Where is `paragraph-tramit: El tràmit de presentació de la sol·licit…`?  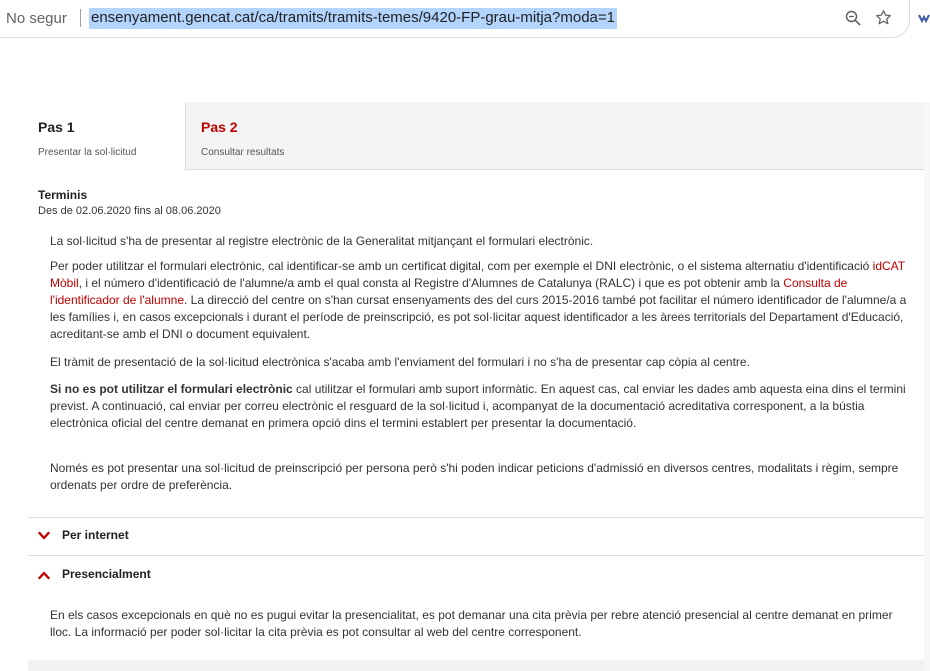 paragraph-tramit: El tràmit de presentació de la sol·licit… is located at coordinates (483, 362).